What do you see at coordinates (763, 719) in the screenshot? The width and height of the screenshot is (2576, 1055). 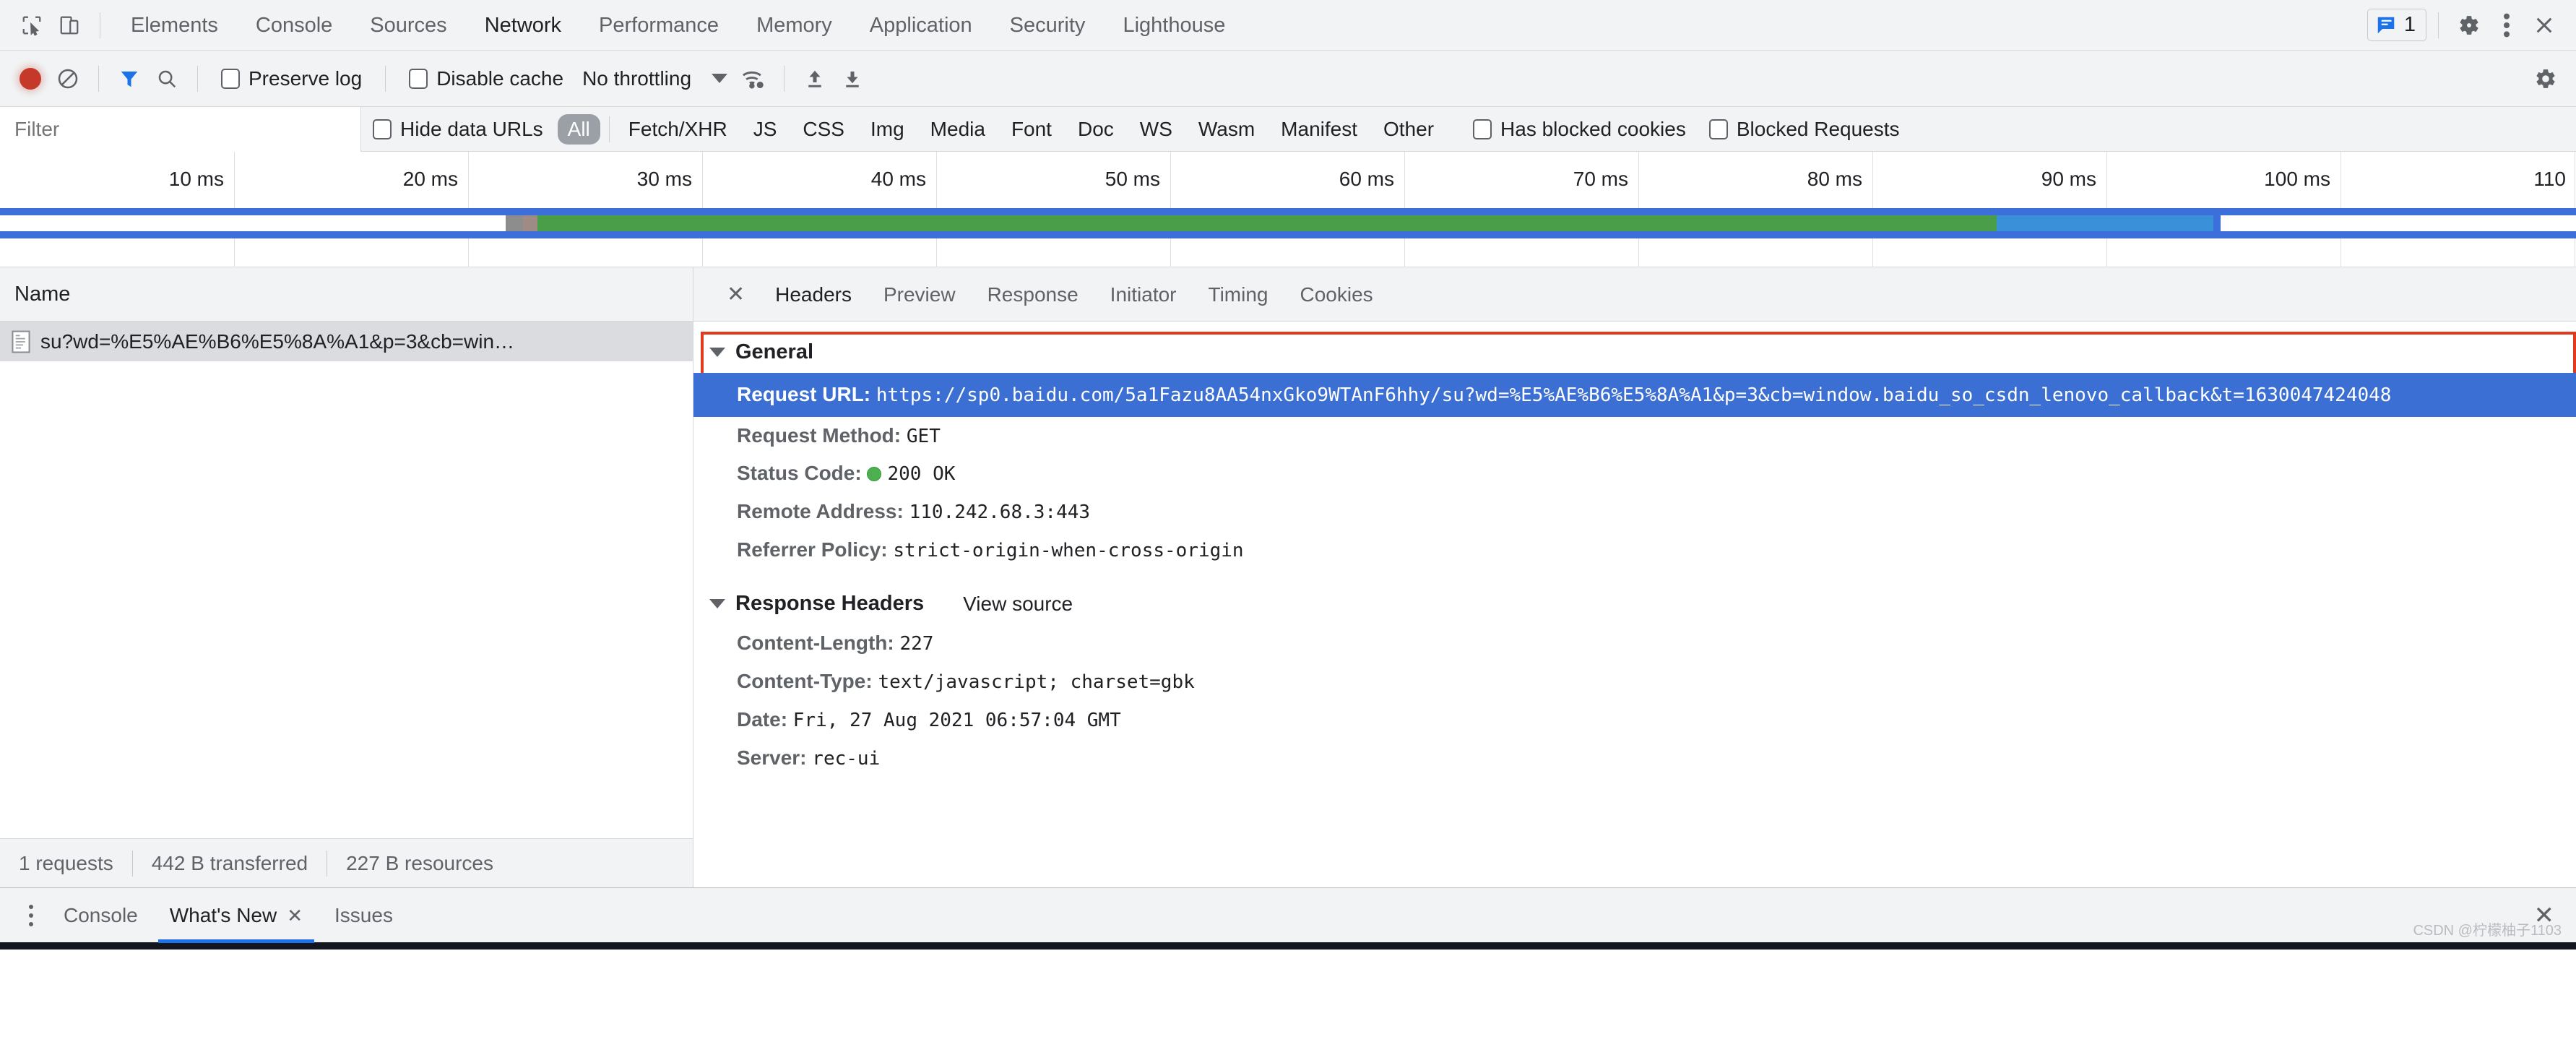 I see `date-key: Date:` at bounding box center [763, 719].